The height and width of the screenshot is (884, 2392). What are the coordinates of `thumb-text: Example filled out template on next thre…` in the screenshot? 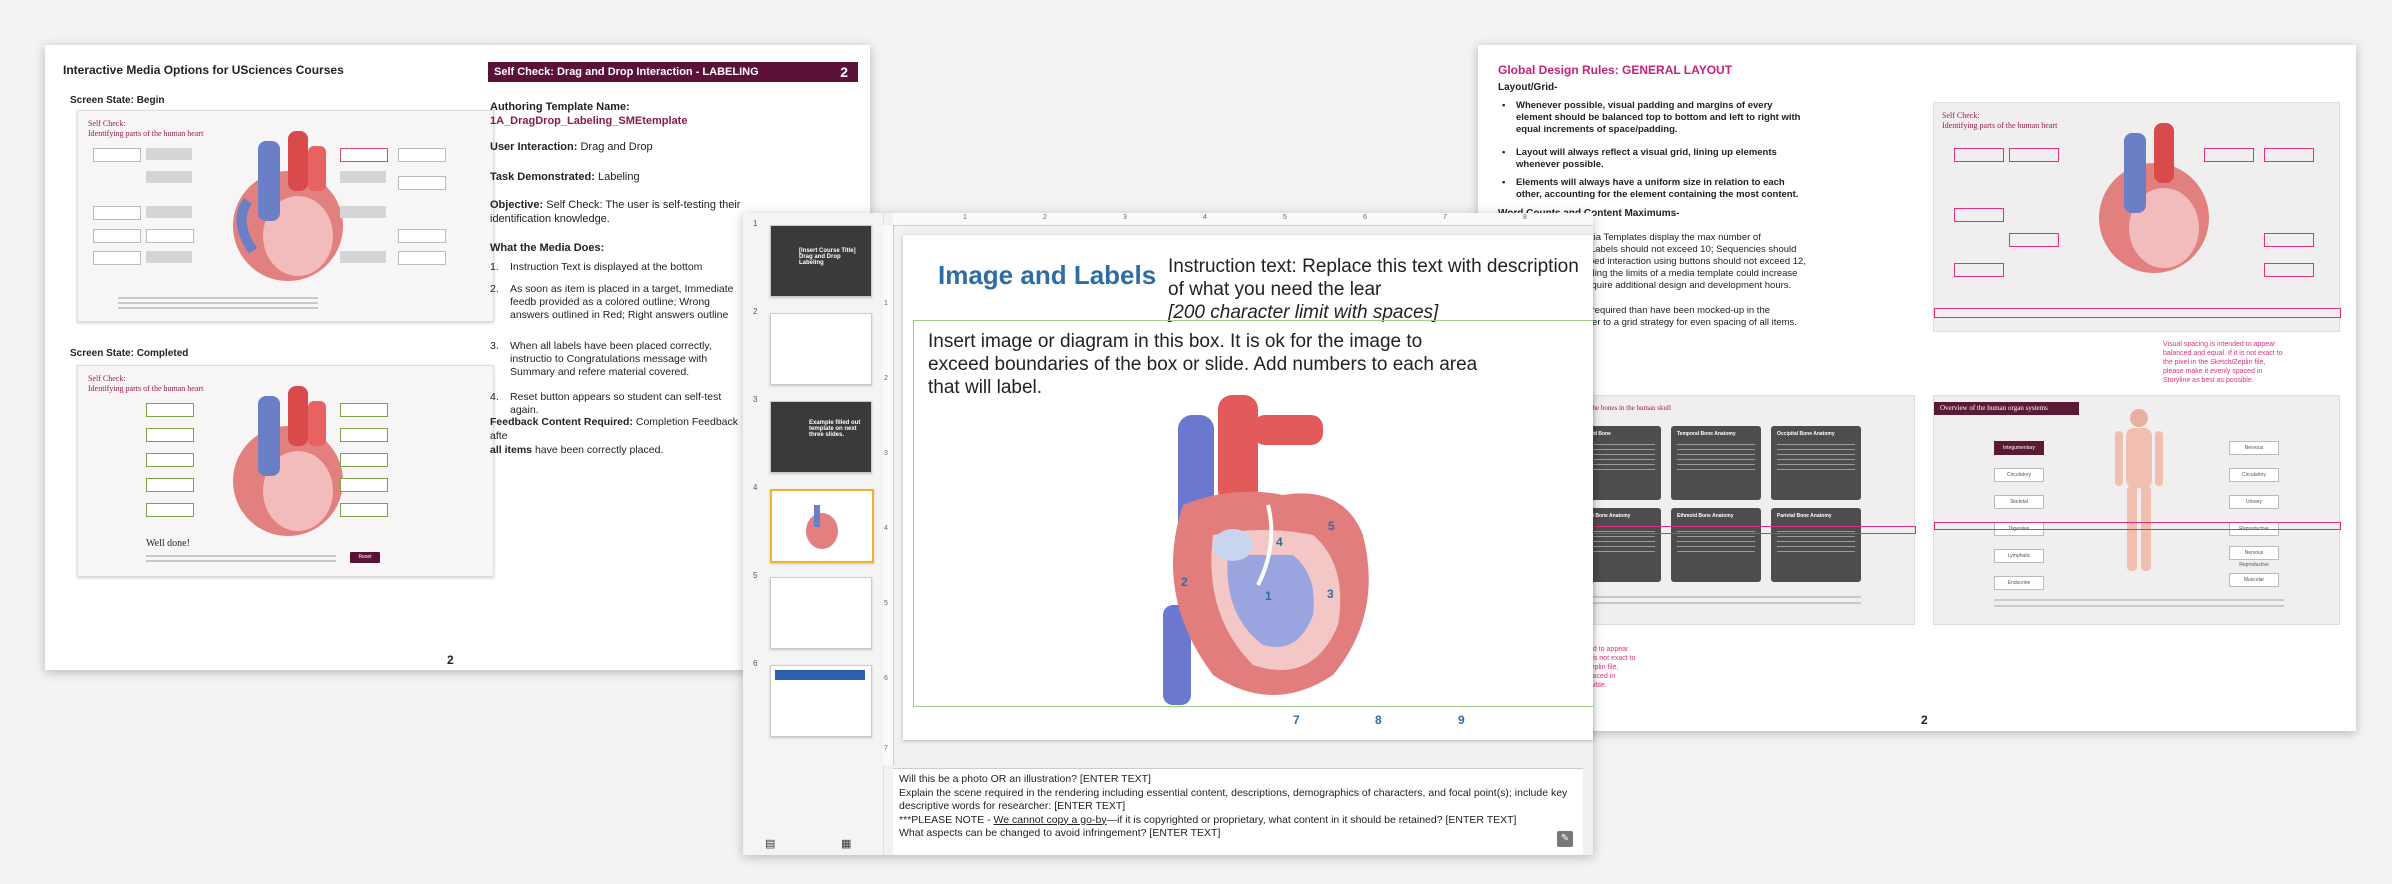 It's located at (835, 429).